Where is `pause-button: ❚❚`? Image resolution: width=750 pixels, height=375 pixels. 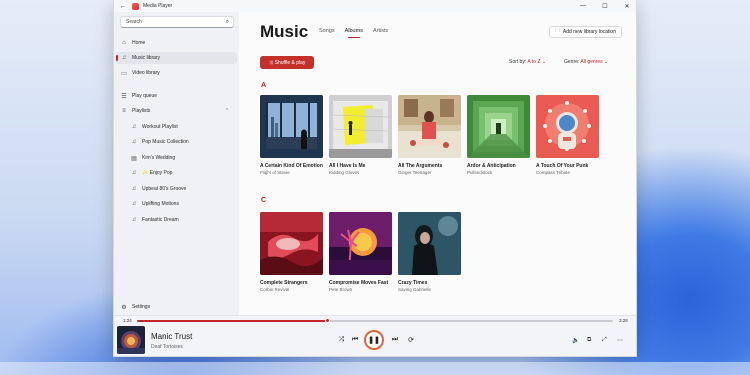
pause-button: ❚❚ is located at coordinates (374, 340).